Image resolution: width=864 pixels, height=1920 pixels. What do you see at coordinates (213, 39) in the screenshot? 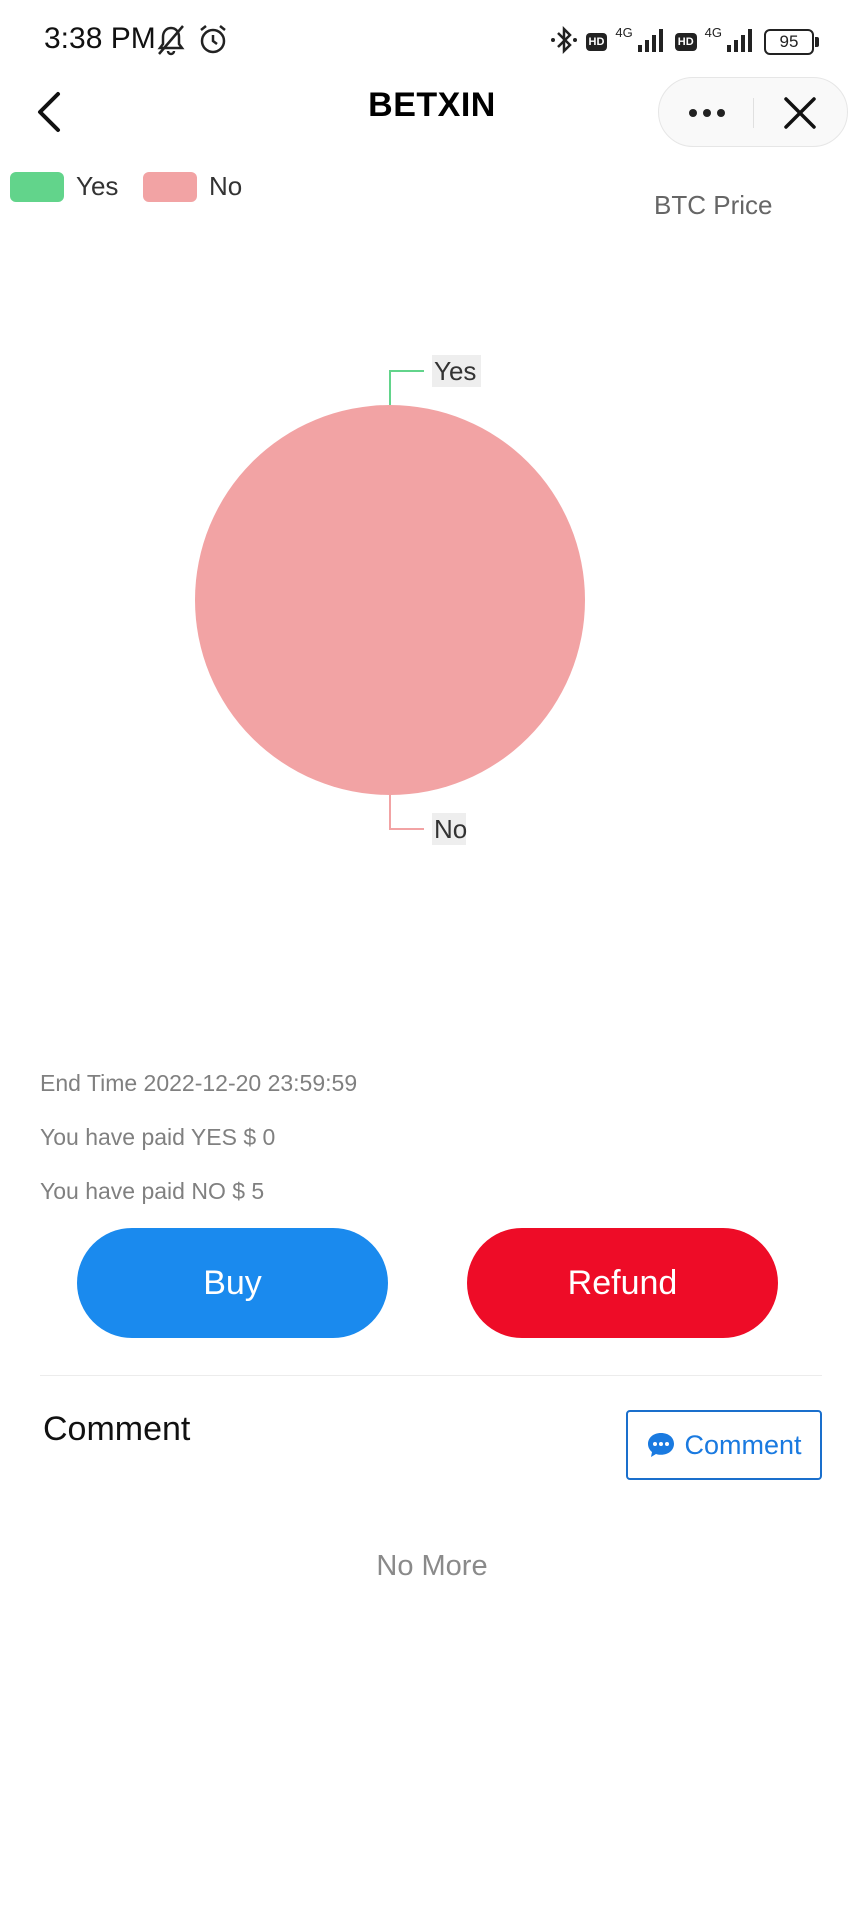
I see `alarm-icon` at bounding box center [213, 39].